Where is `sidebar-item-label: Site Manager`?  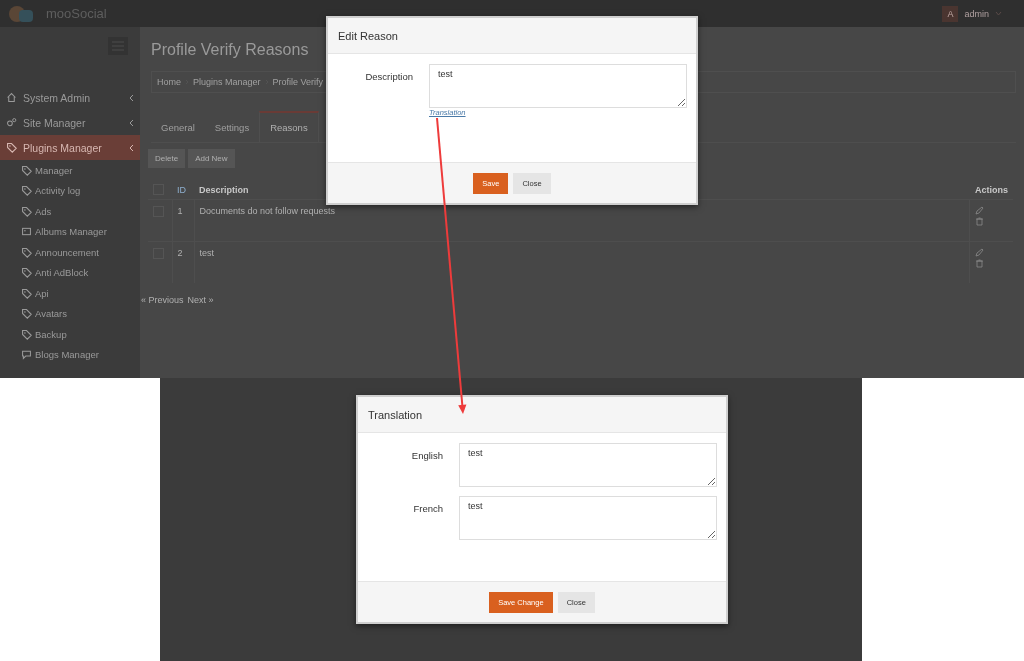 sidebar-item-label: Site Manager is located at coordinates (54, 122).